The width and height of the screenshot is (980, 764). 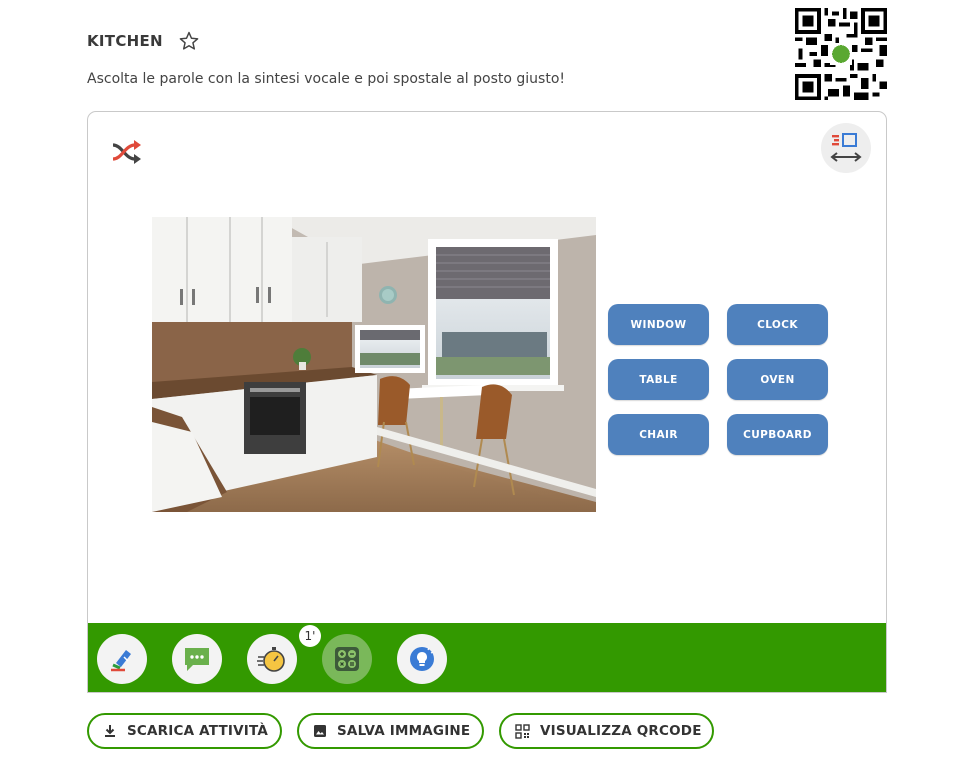 I want to click on tools-toolbar: 1', so click(x=487, y=657).